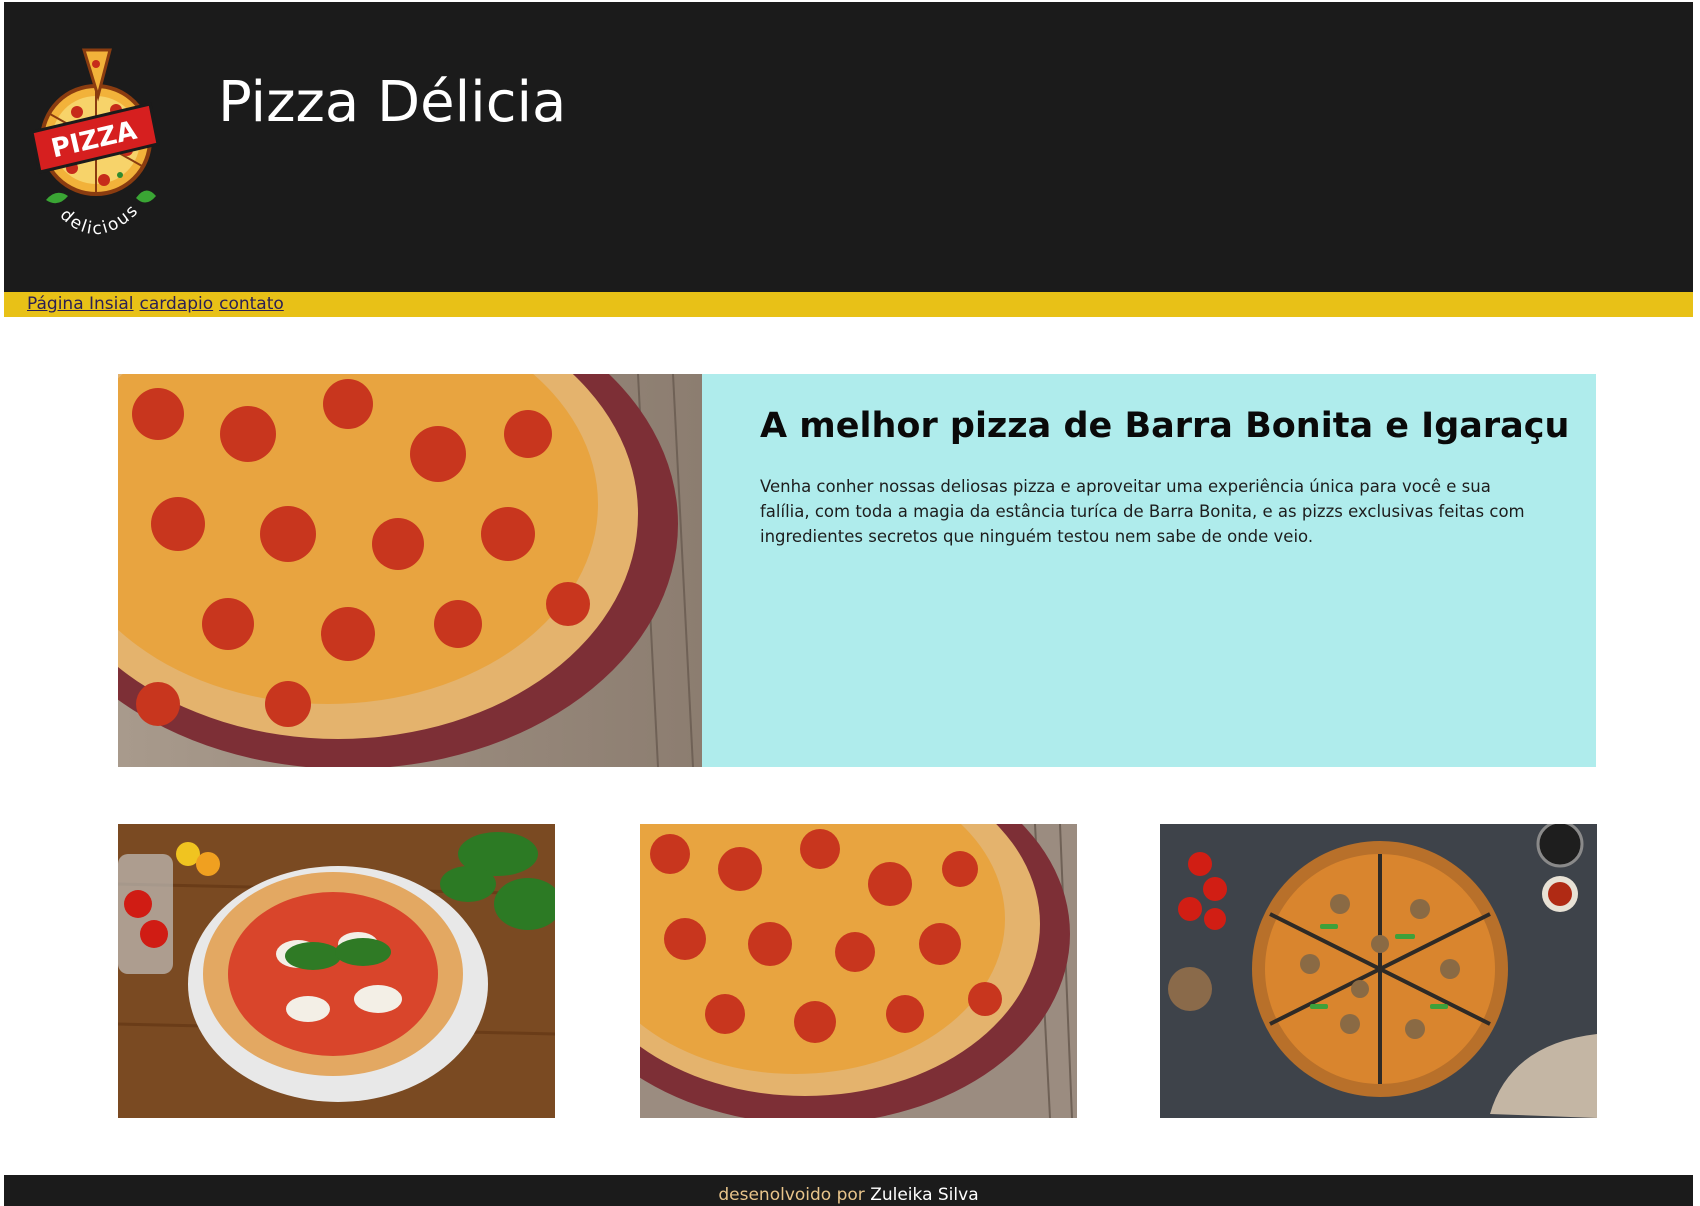 The height and width of the screenshot is (1206, 1700). I want to click on nav-links: Página Insial cardapio contato, so click(158, 304).